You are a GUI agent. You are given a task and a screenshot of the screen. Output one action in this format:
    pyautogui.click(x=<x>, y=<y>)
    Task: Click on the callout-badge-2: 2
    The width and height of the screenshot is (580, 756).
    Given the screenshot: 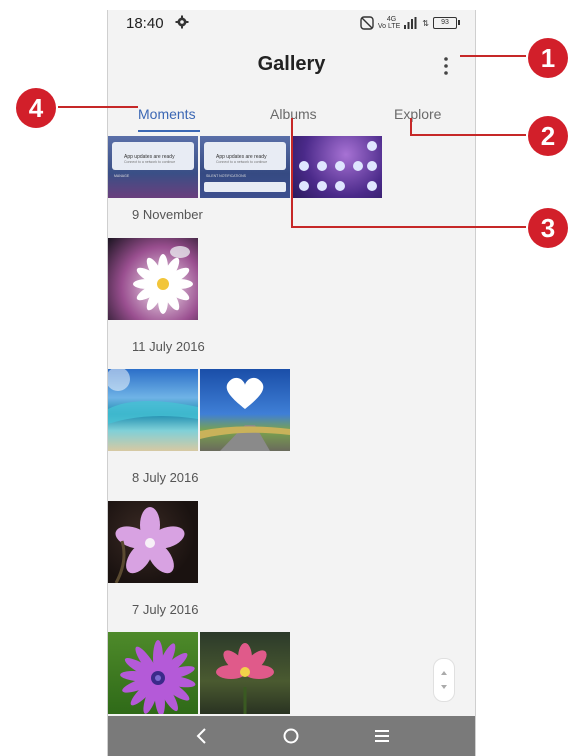 What is the action you would take?
    pyautogui.click(x=548, y=136)
    